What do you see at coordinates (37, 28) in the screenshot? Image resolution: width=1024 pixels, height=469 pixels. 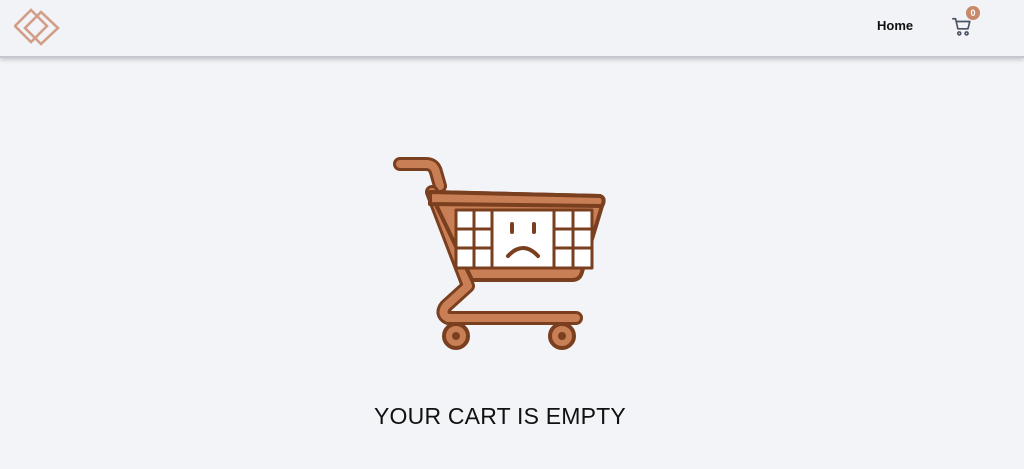 I see `diamond-logo-icon` at bounding box center [37, 28].